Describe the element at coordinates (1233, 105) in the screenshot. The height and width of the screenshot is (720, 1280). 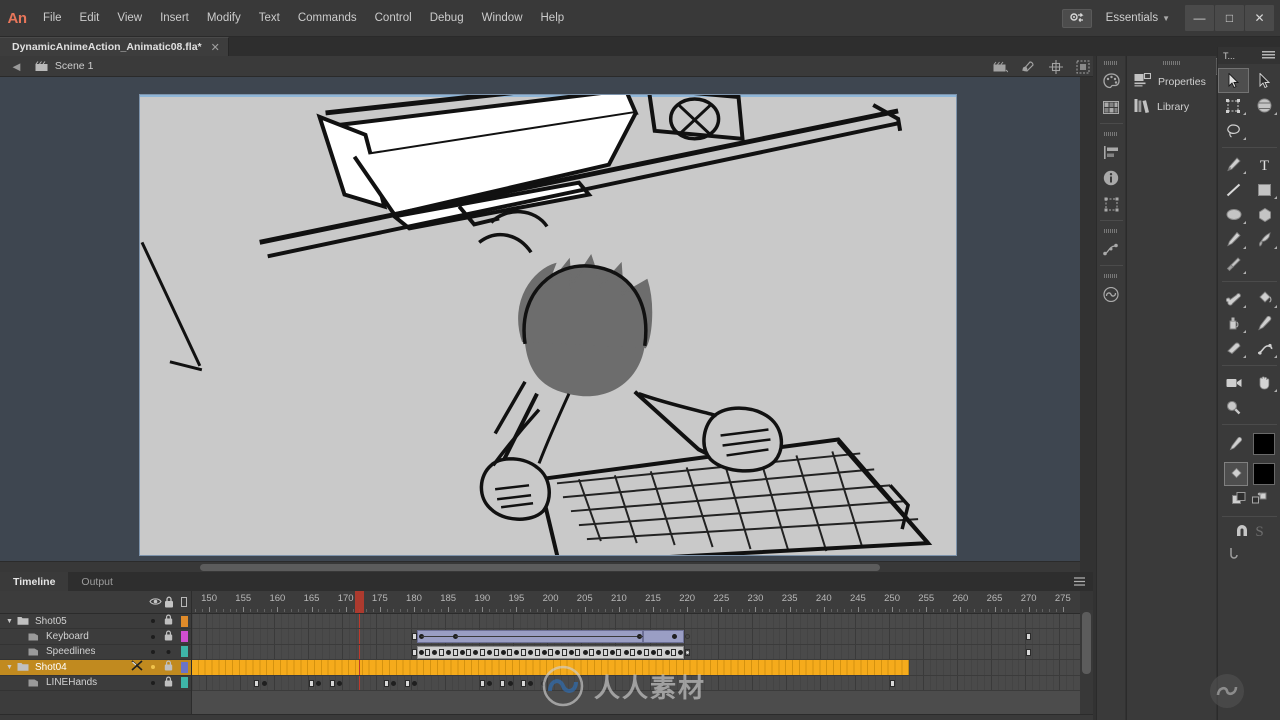
I see `free-transform-tool` at that location.